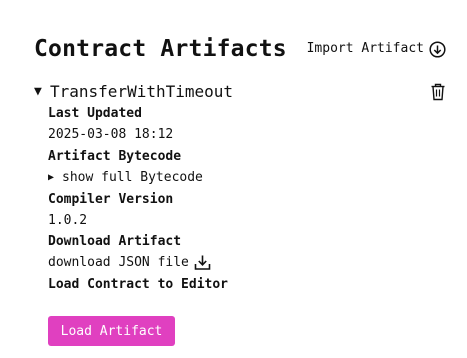  Describe the element at coordinates (132, 177) in the screenshot. I see `show-bytecode-label: show full Bytecode` at that location.